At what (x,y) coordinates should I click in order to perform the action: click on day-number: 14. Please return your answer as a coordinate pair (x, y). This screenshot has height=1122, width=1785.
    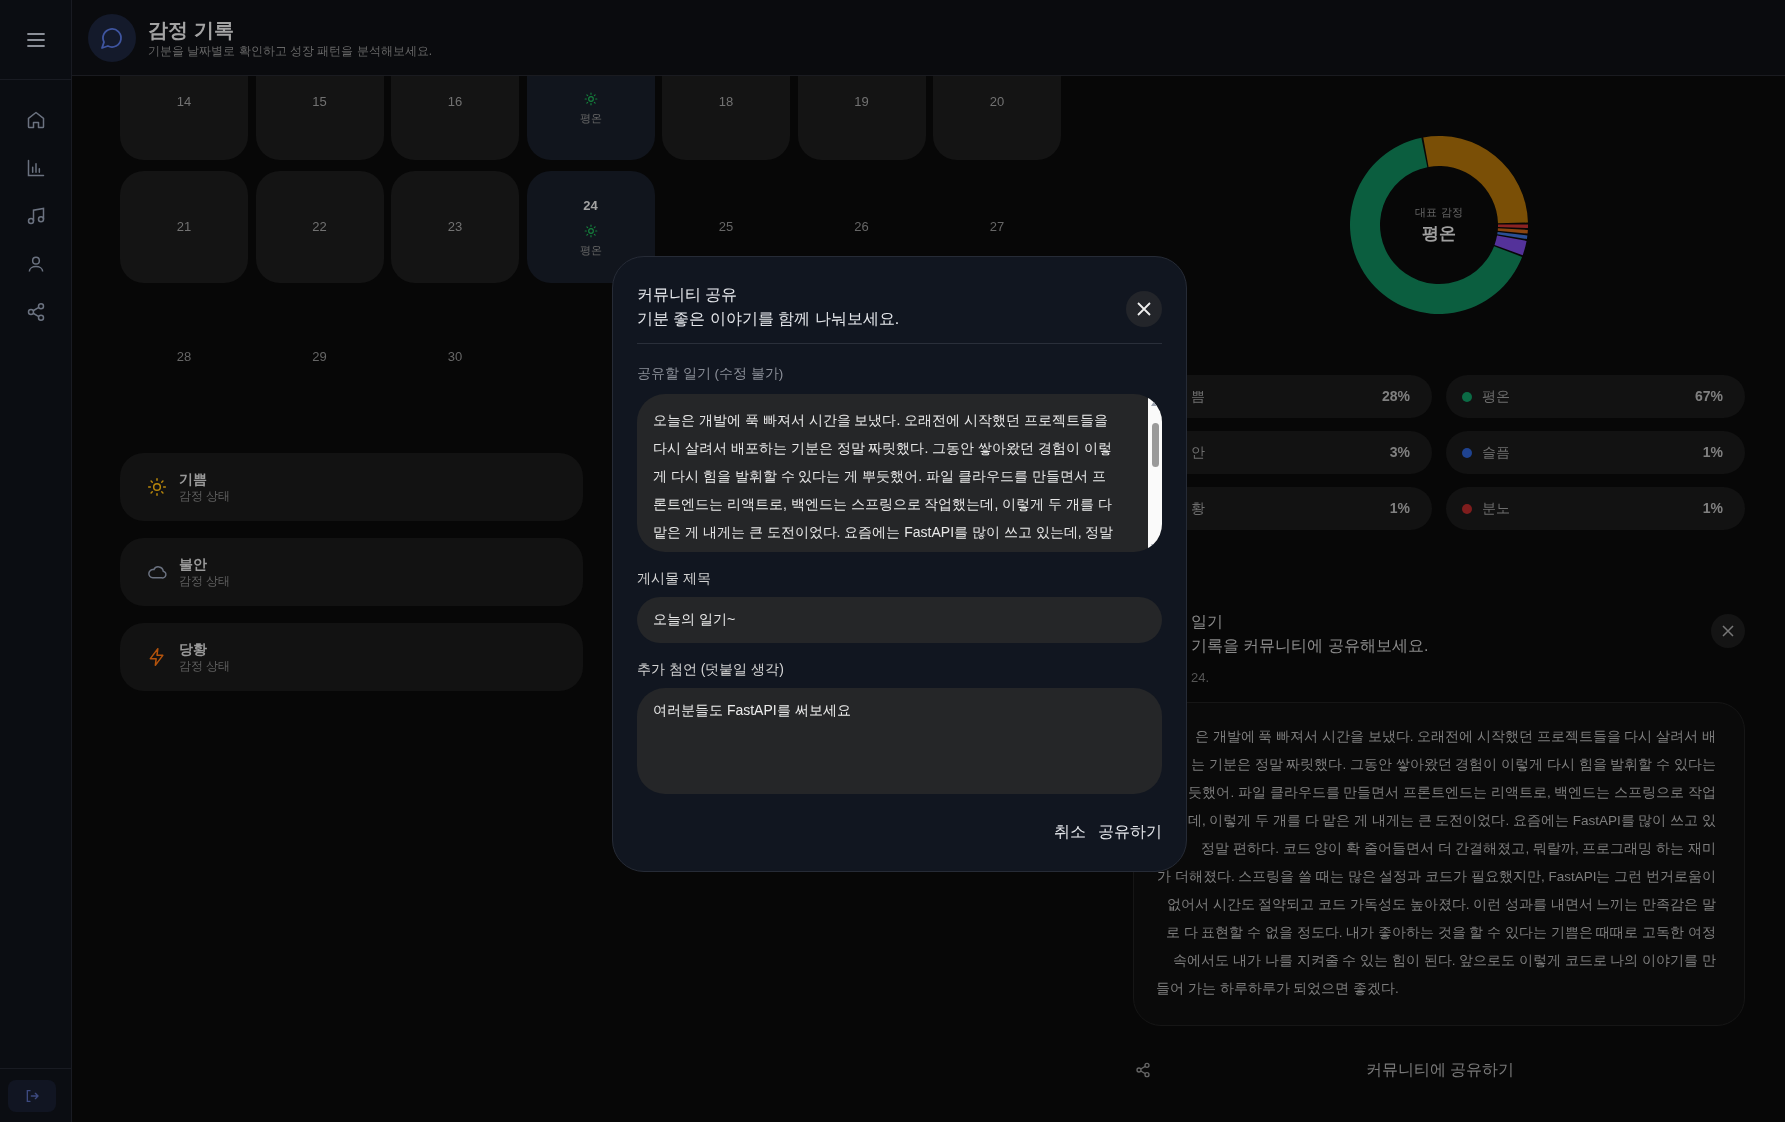
    Looking at the image, I should click on (184, 102).